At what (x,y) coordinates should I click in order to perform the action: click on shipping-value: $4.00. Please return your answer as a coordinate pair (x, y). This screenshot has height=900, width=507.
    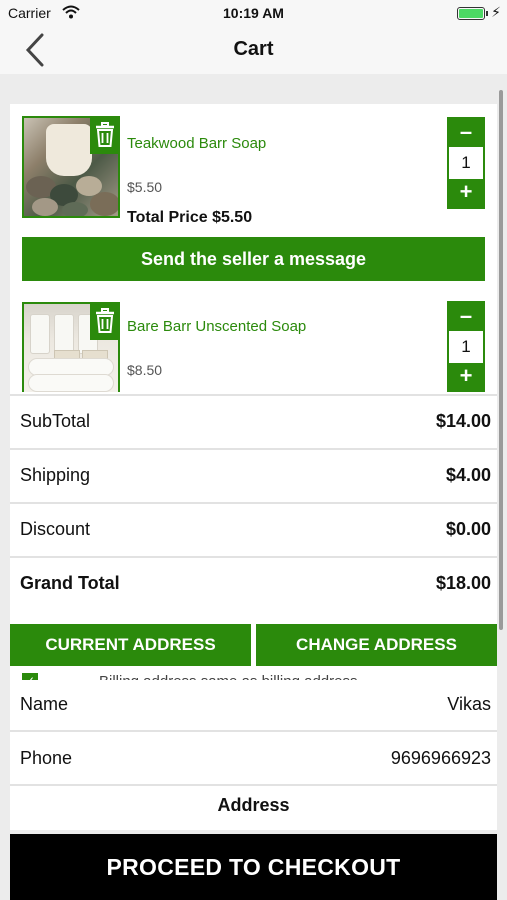
    Looking at the image, I should click on (468, 475).